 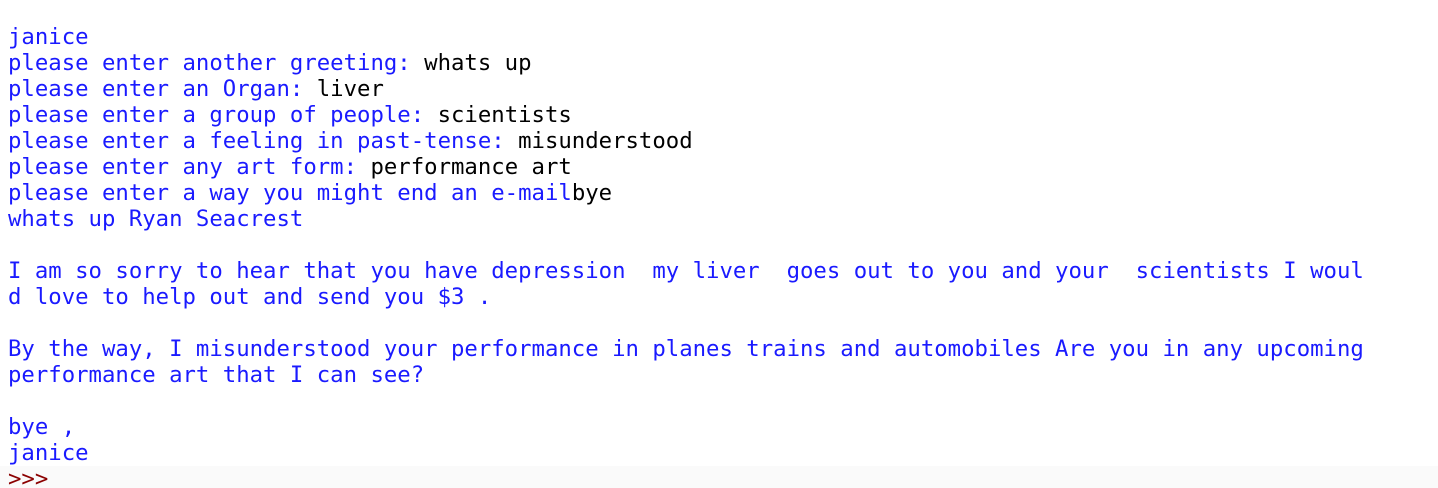 I want to click on program-output: please enter a feeling in past-tense:, so click(x=263, y=141).